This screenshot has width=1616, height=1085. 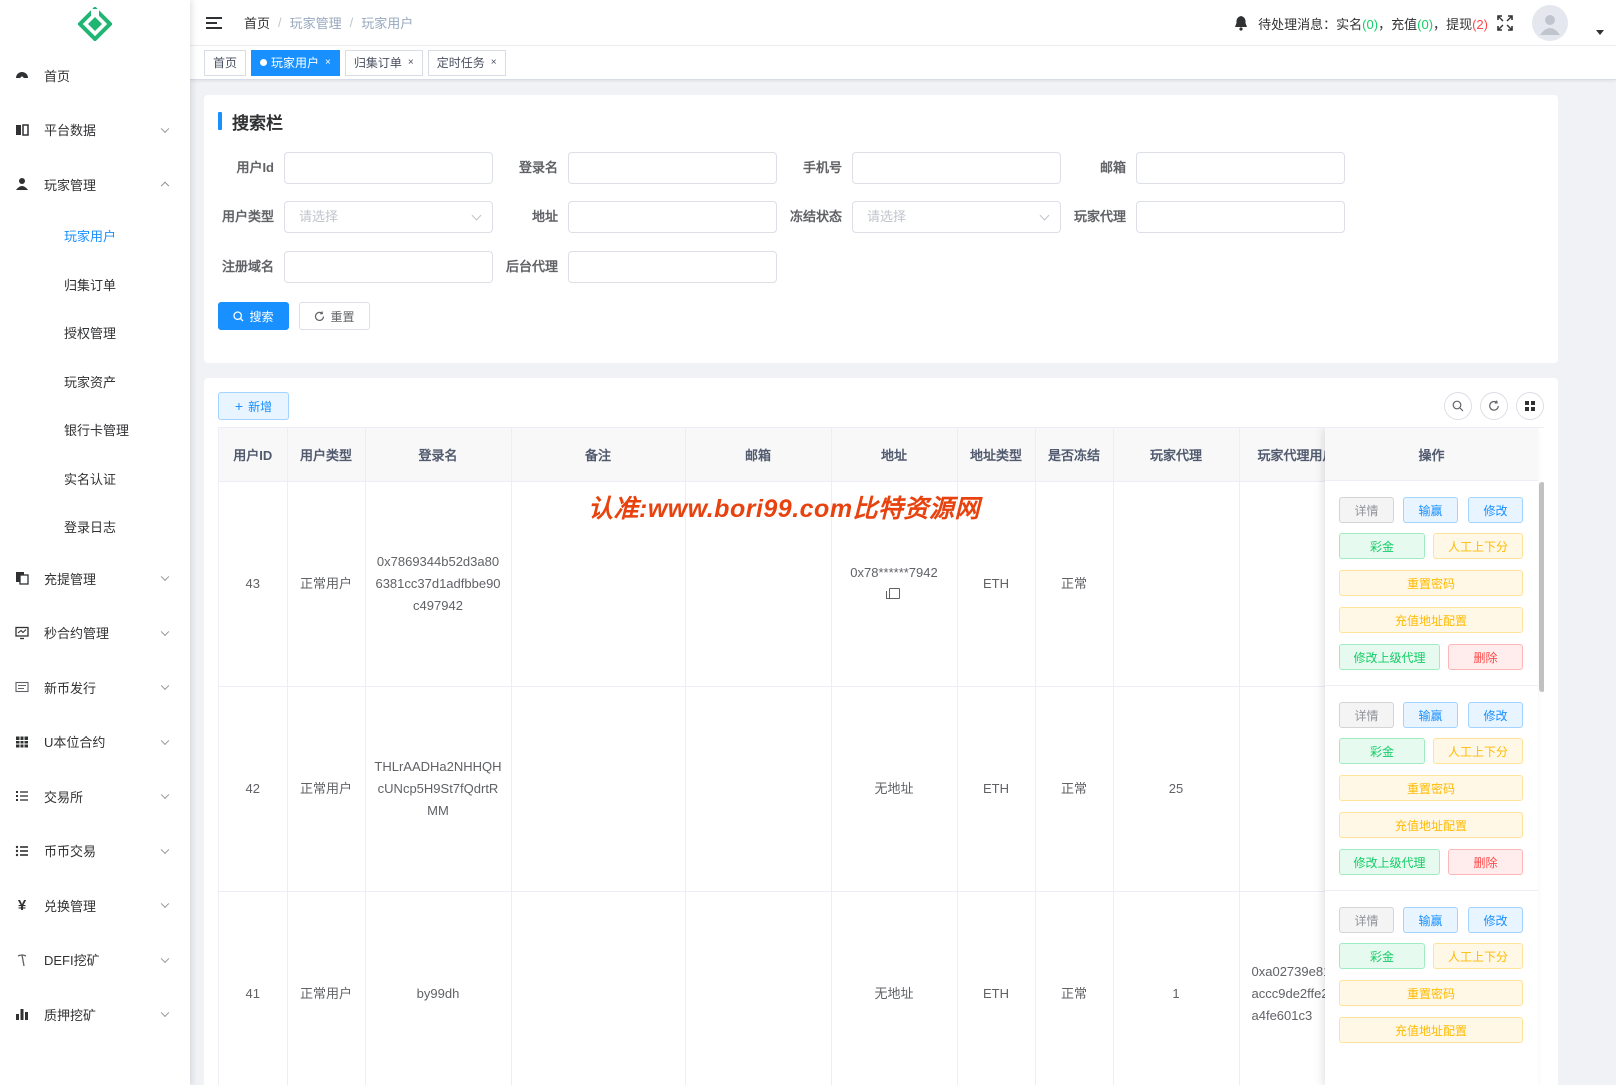 I want to click on player-agent-input, so click(x=1240, y=217).